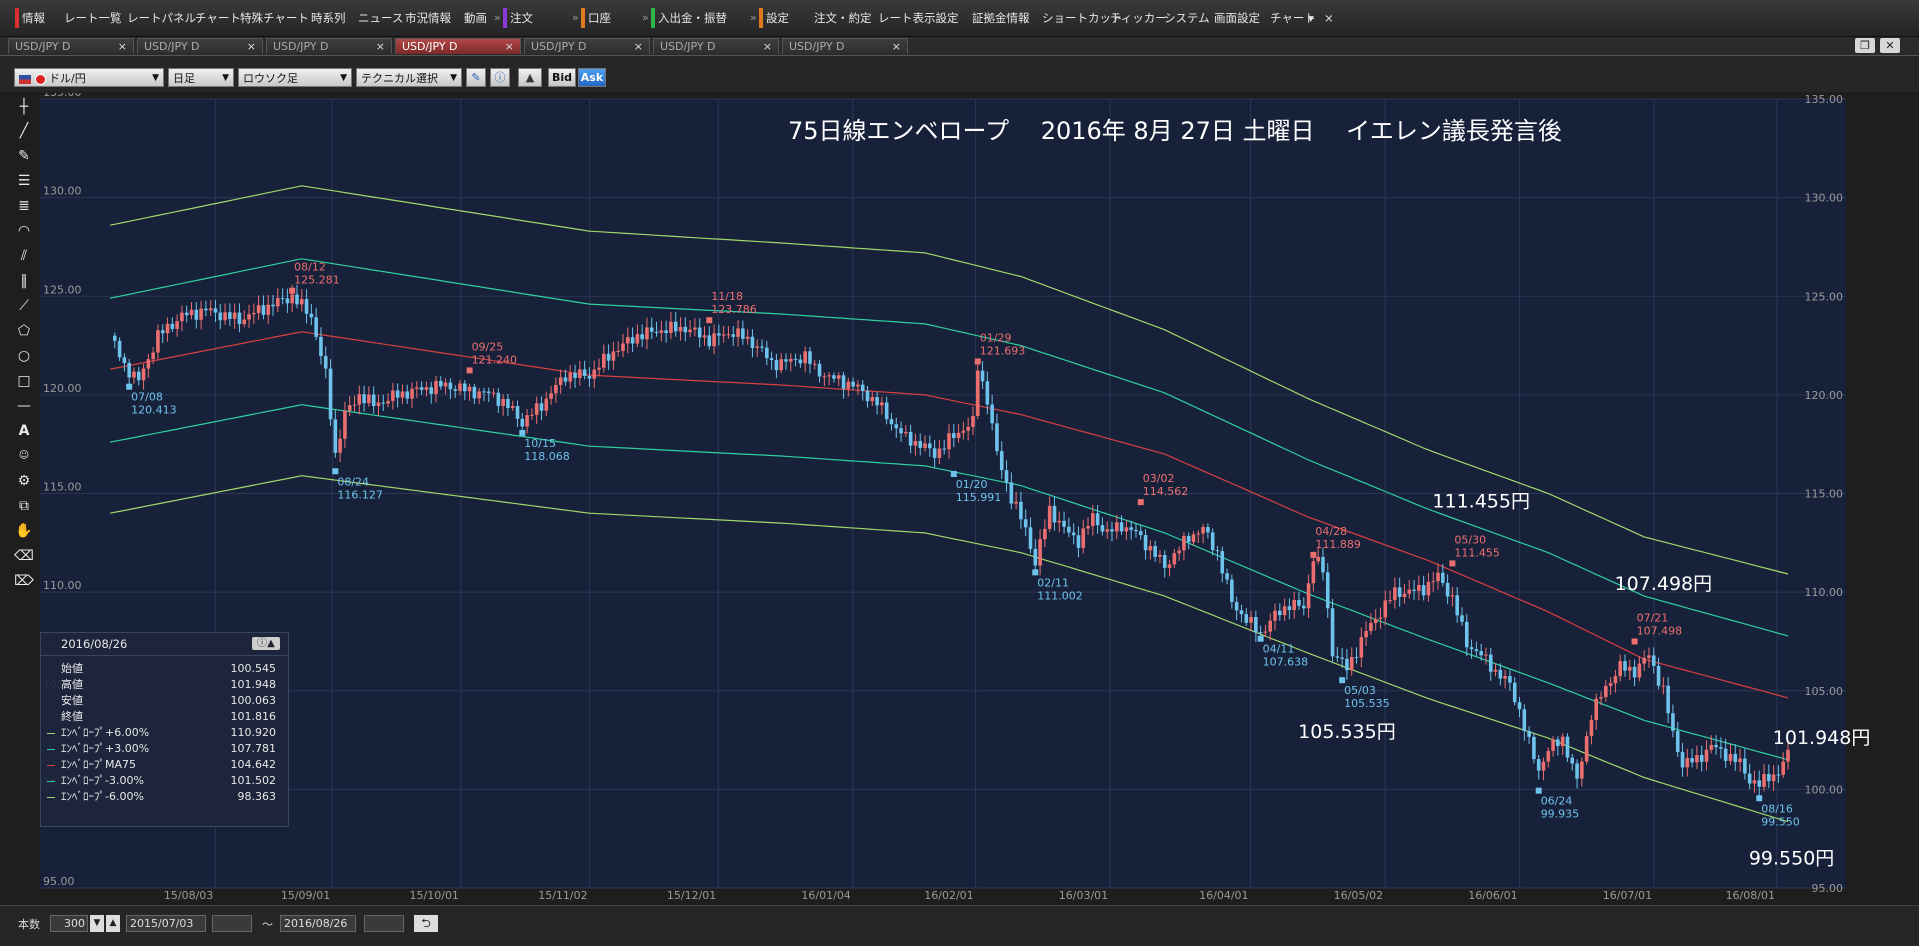 The image size is (1919, 946). Describe the element at coordinates (113, 923) in the screenshot. I see `count-up-icon: ▲` at that location.